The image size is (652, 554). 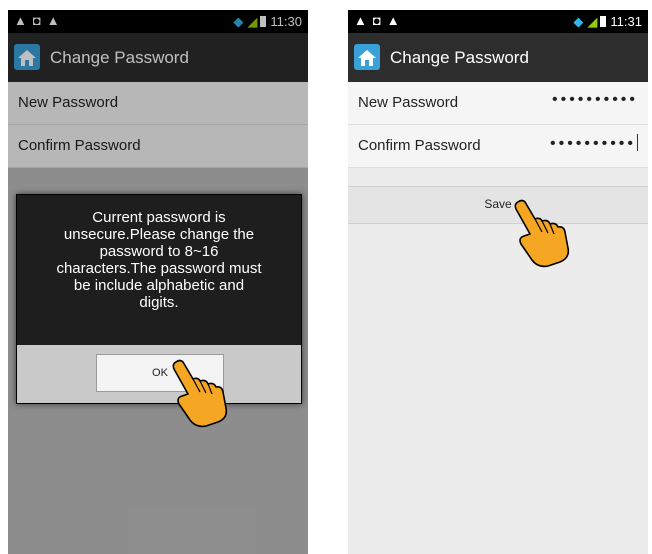 What do you see at coordinates (159, 374) in the screenshot?
I see `dialog-button-area: OK` at bounding box center [159, 374].